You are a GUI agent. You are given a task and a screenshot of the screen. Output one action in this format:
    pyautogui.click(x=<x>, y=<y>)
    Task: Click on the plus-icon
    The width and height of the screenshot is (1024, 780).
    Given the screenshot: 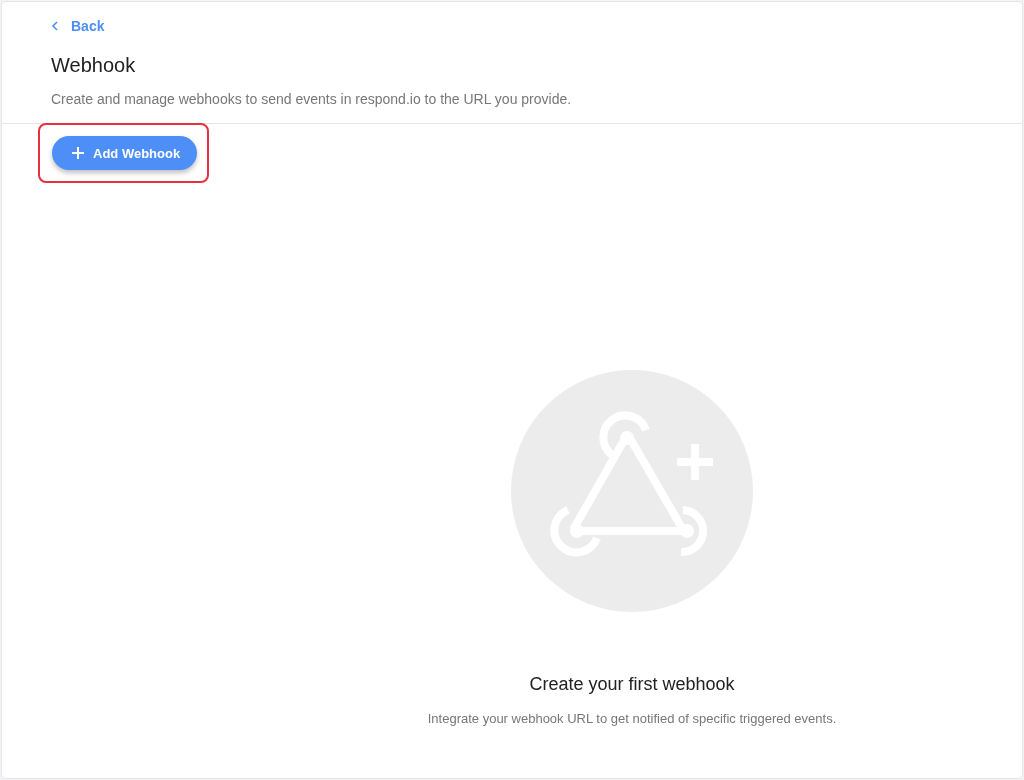 What is the action you would take?
    pyautogui.click(x=78, y=153)
    